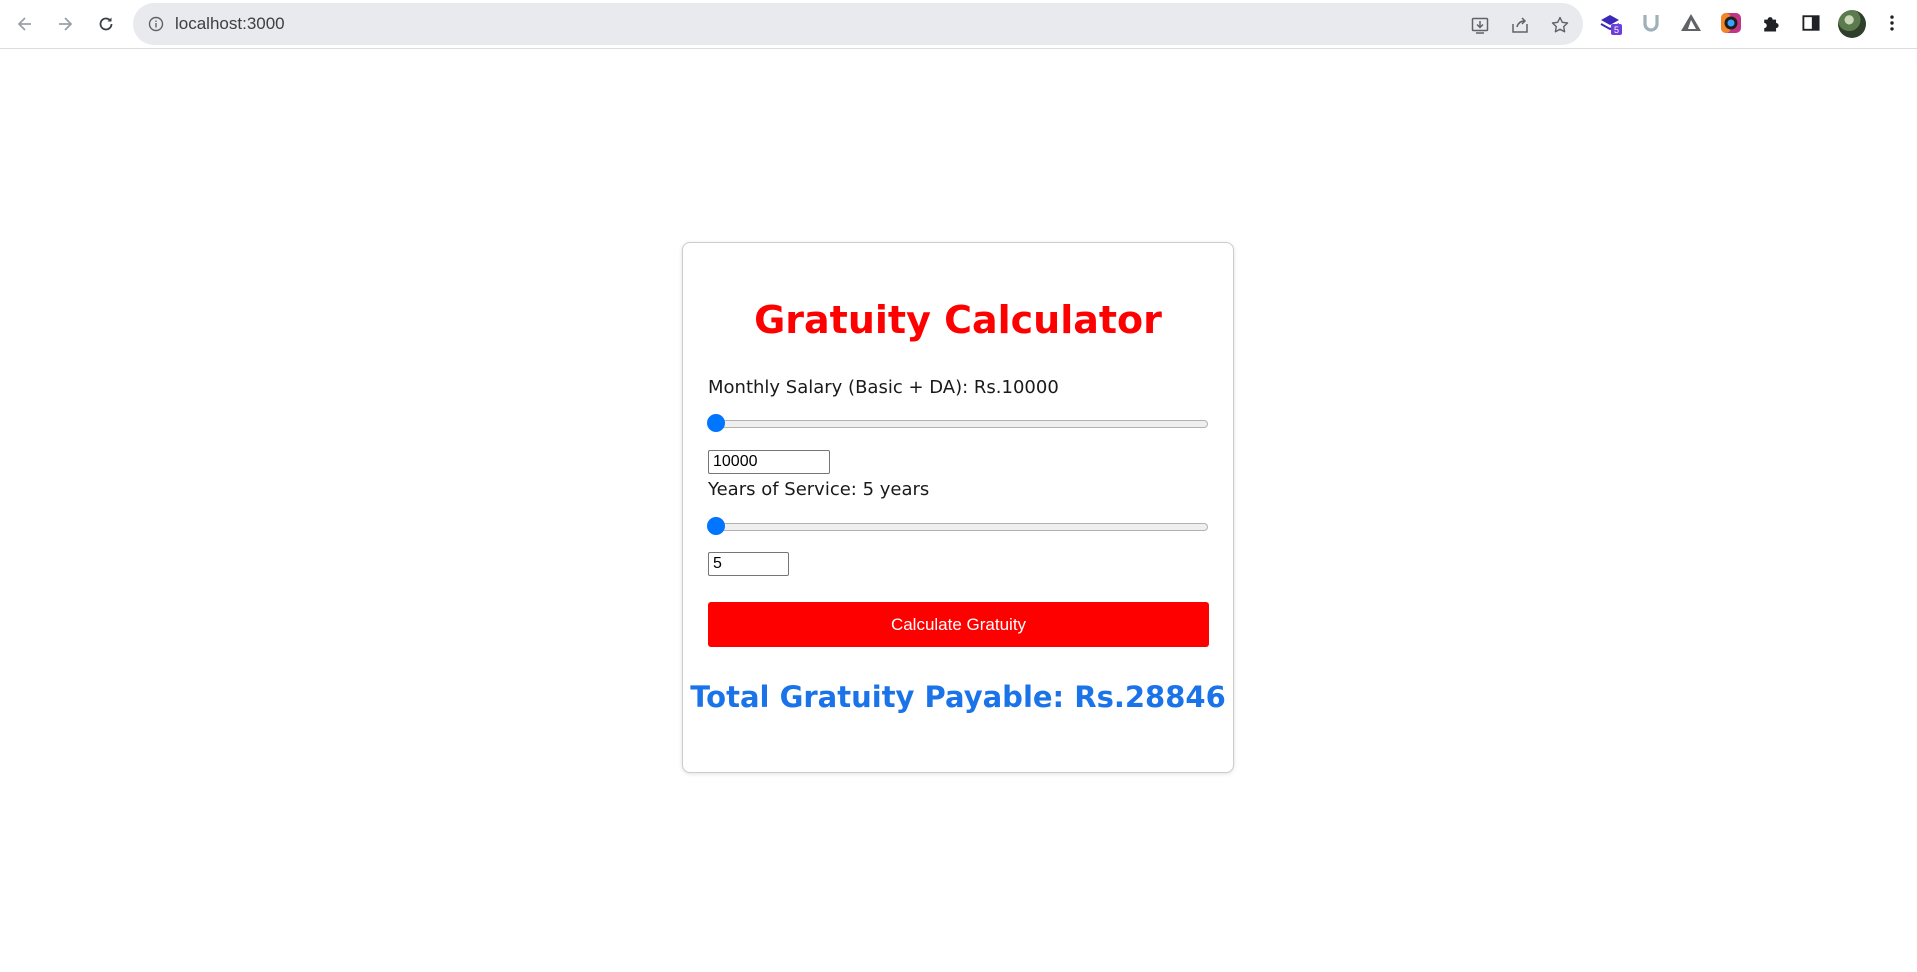 This screenshot has width=1917, height=972. Describe the element at coordinates (230, 24) in the screenshot. I see `url-text: localhost:3000` at that location.